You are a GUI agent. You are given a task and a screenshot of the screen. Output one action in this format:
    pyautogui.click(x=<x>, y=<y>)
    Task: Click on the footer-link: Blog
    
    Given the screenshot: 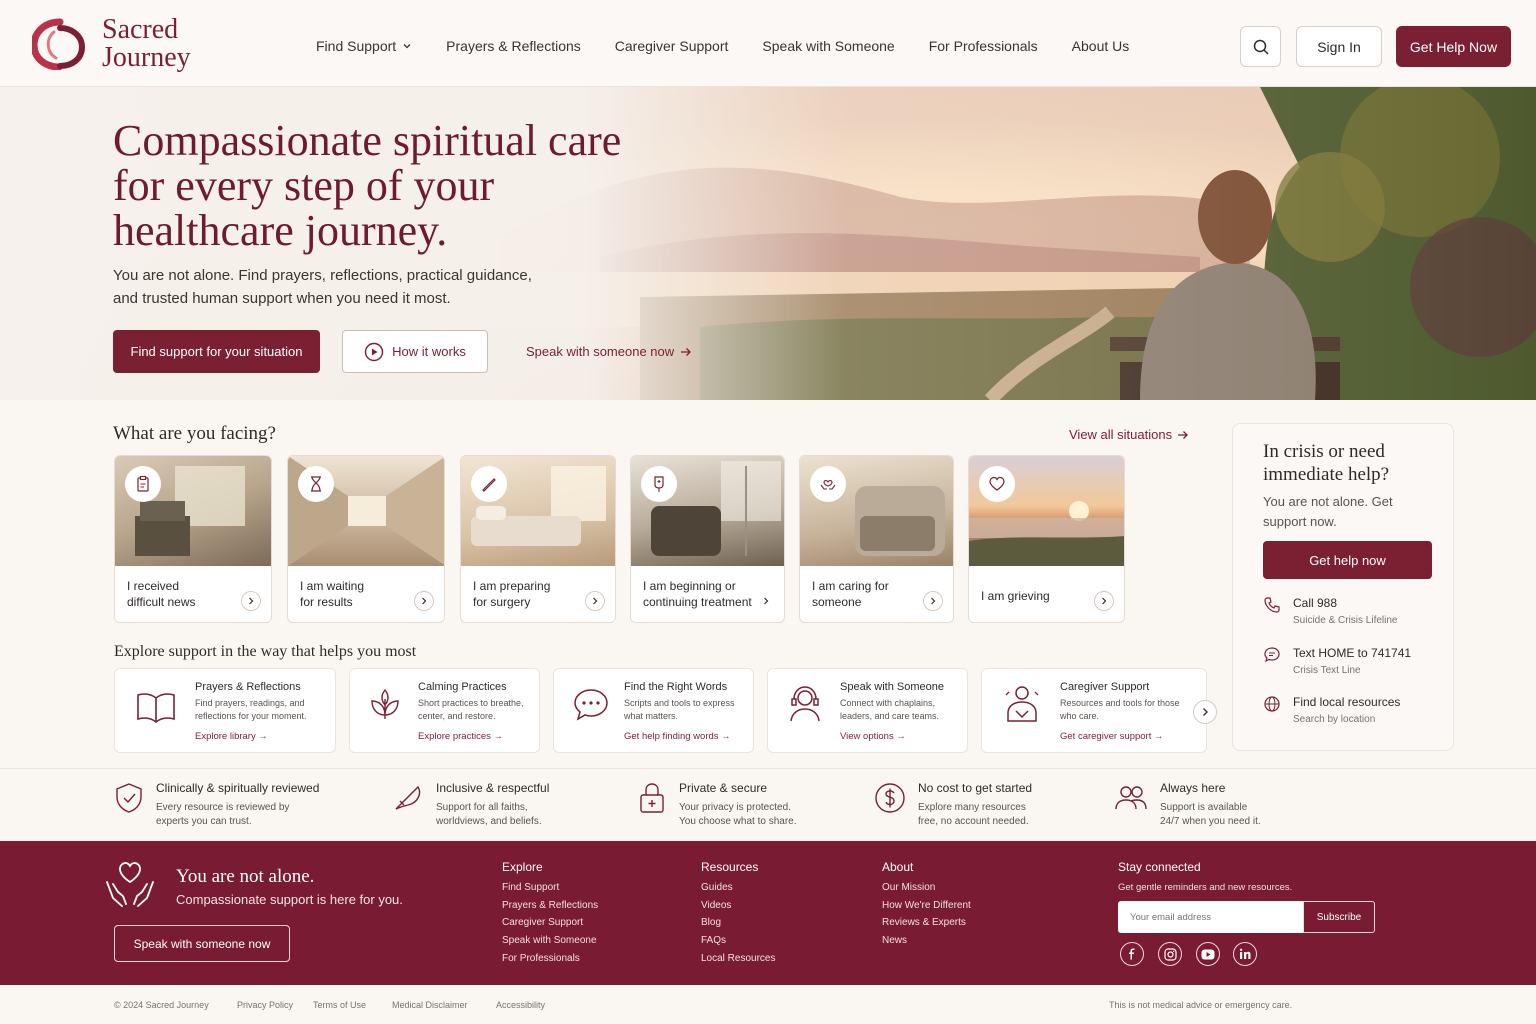 What is the action you would take?
    pyautogui.click(x=738, y=923)
    